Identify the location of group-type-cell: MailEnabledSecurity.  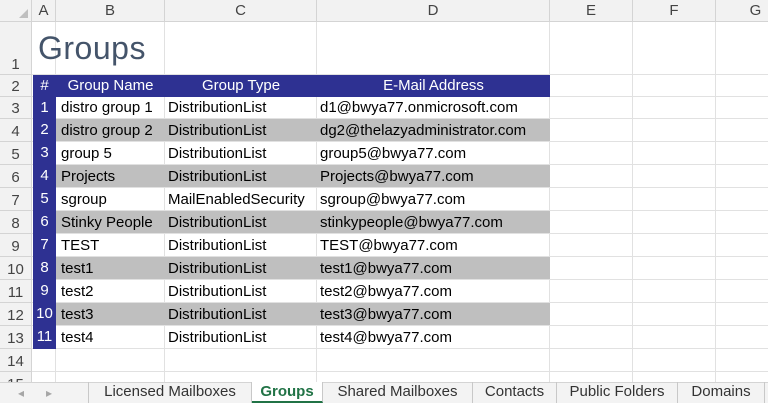
(236, 200).